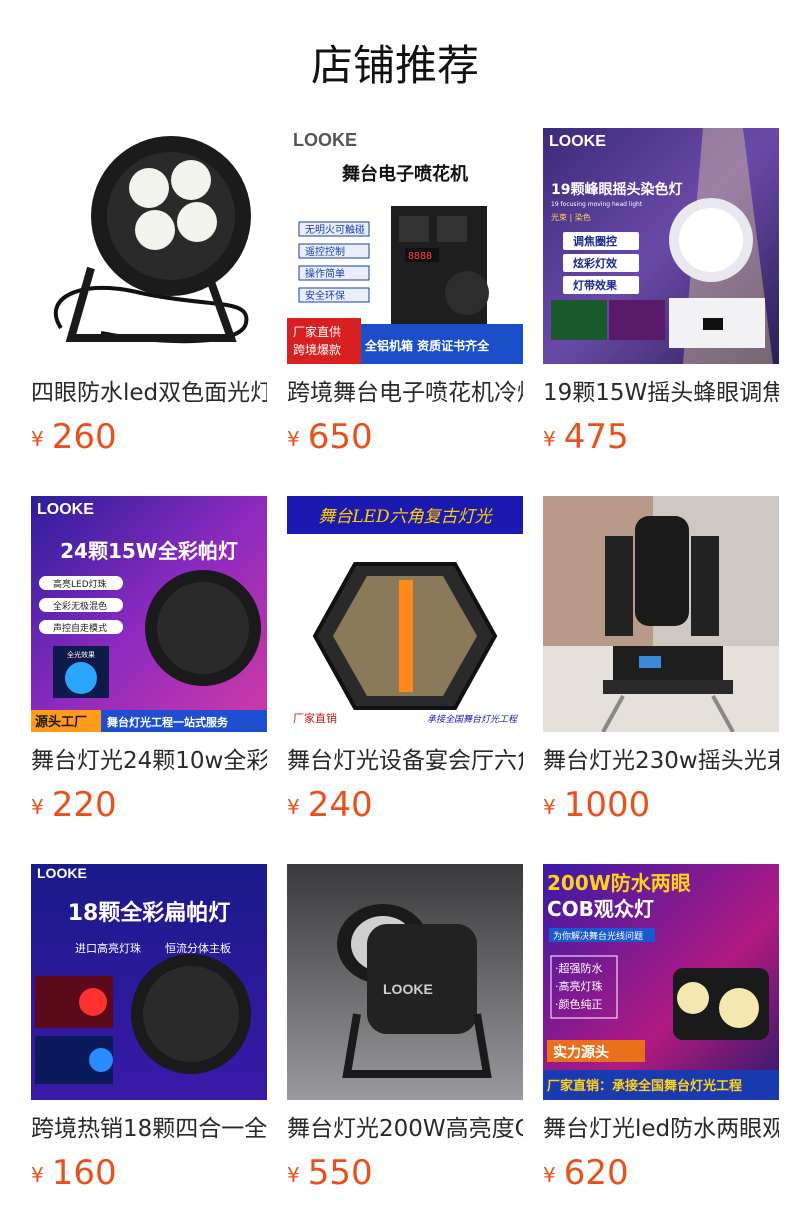 Image resolution: width=790 pixels, height=1232 pixels. I want to click on svg-text: 操作简单, so click(325, 273).